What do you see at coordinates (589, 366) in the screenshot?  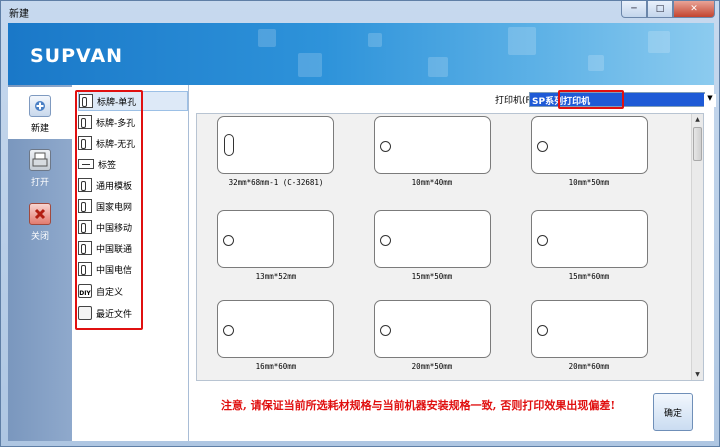 I see `template-label: 20mm*60mm` at bounding box center [589, 366].